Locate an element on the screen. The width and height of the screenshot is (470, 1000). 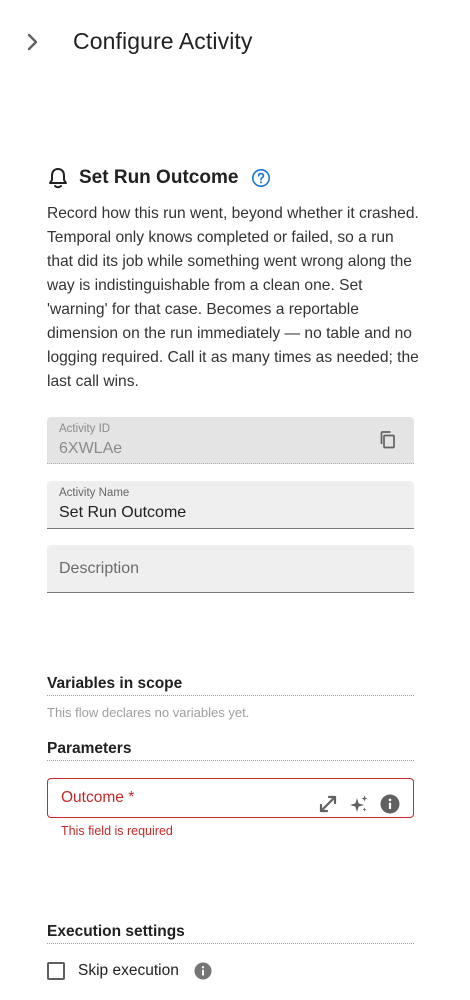
variables-empty-text: This flow declares no variables yet. is located at coordinates (148, 712).